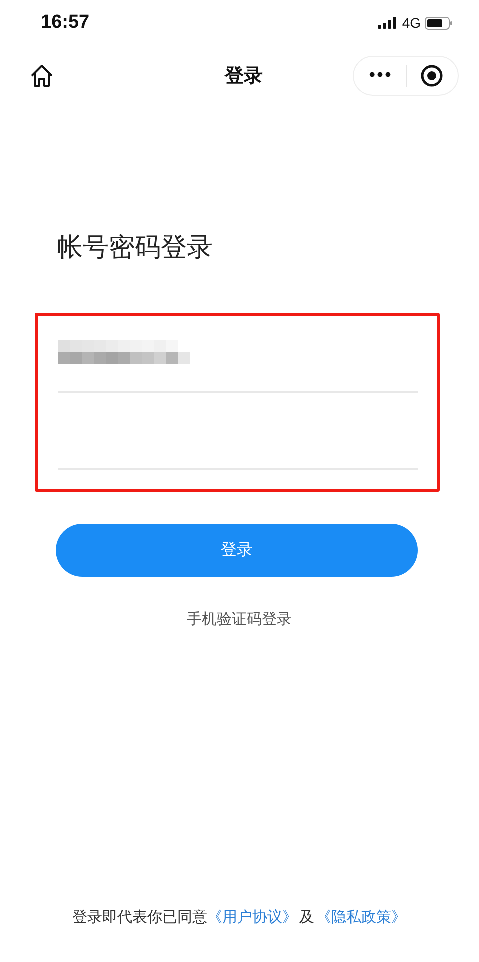  Describe the element at coordinates (361, 917) in the screenshot. I see `privacy-policy-link: 《隐私政策》` at that location.